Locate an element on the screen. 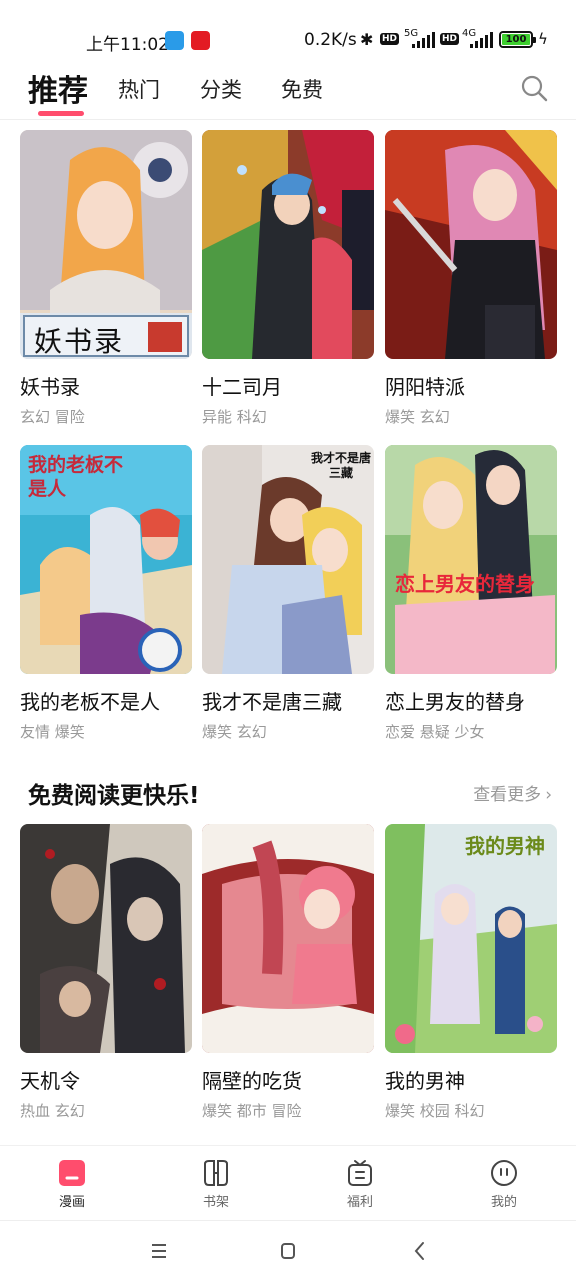  comic-tags: 友情 爆笑 is located at coordinates (52, 732).